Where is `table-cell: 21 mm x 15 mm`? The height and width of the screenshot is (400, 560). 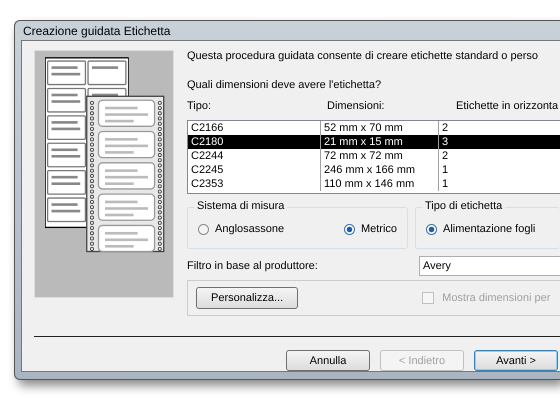
table-cell: 21 mm x 15 mm is located at coordinates (380, 142).